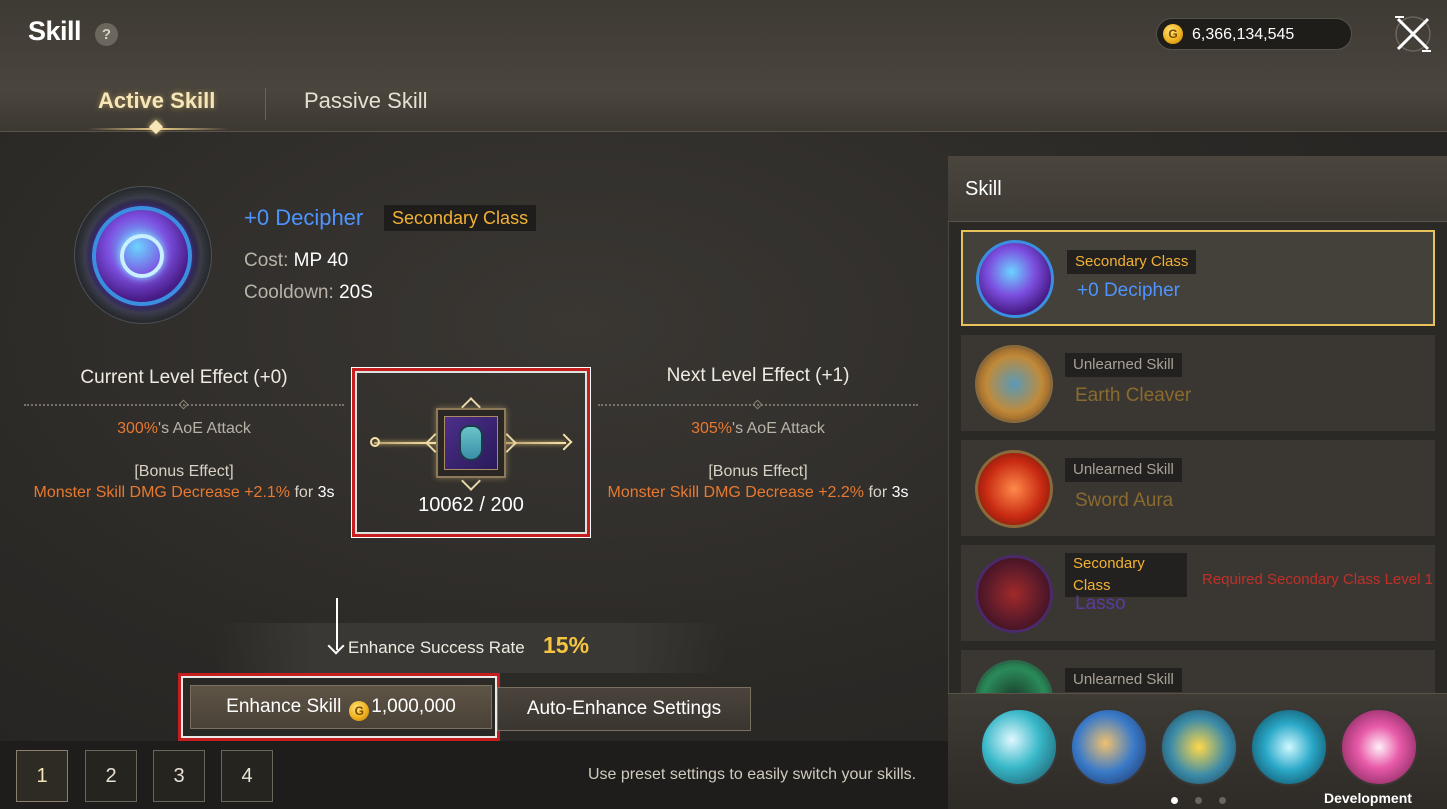 This screenshot has width=1447, height=809. I want to click on slot-name: Sword Aura, so click(1124, 500).